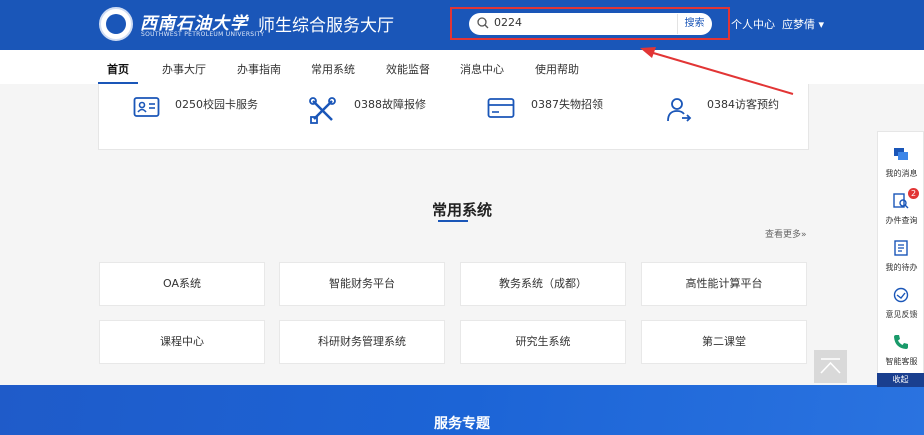  Describe the element at coordinates (798, 24) in the screenshot. I see `user-name: 应梦倩` at that location.